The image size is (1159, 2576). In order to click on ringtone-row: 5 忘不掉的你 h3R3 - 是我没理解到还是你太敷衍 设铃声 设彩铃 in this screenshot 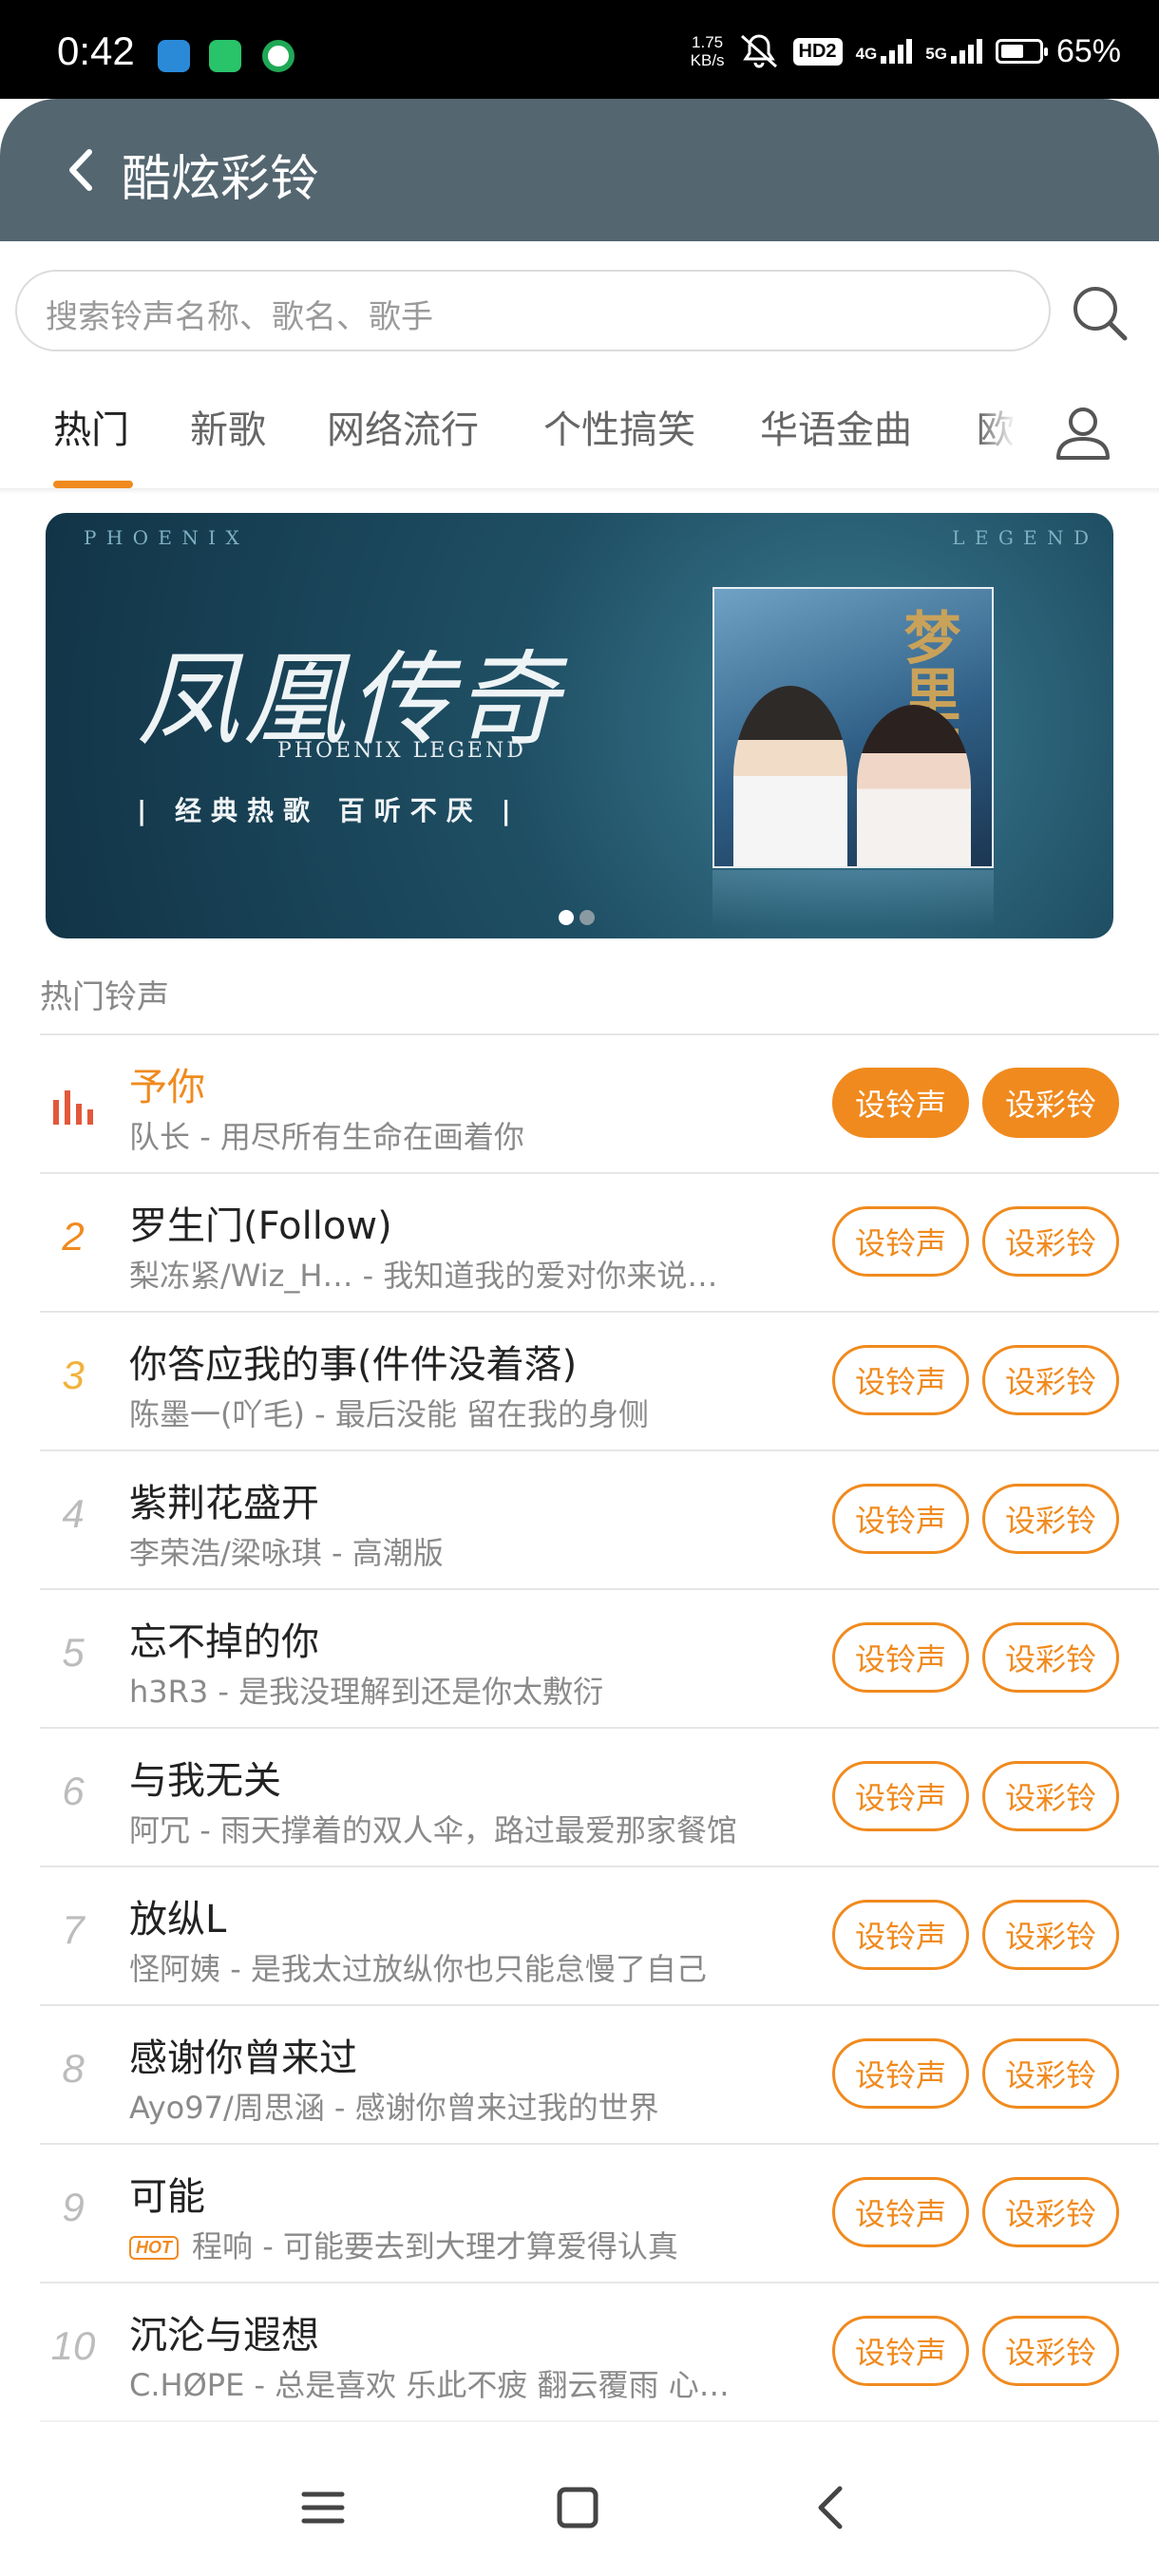, I will do `click(599, 1657)`.